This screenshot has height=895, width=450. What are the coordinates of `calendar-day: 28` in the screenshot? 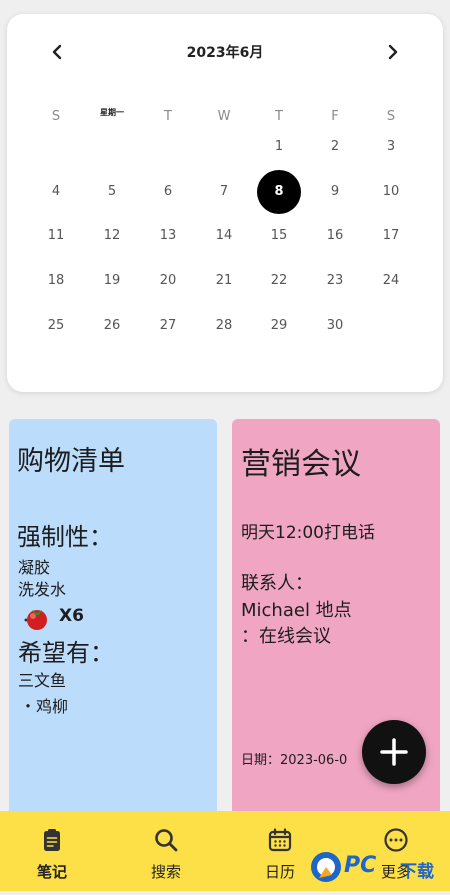 It's located at (224, 326).